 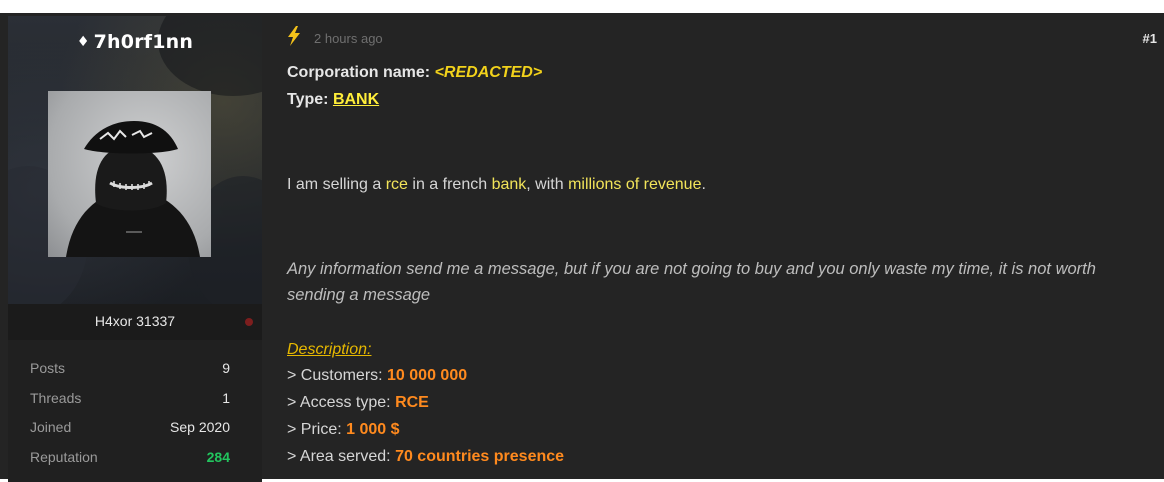 I want to click on stat-row-reputation: Reputation 284, so click(x=135, y=457).